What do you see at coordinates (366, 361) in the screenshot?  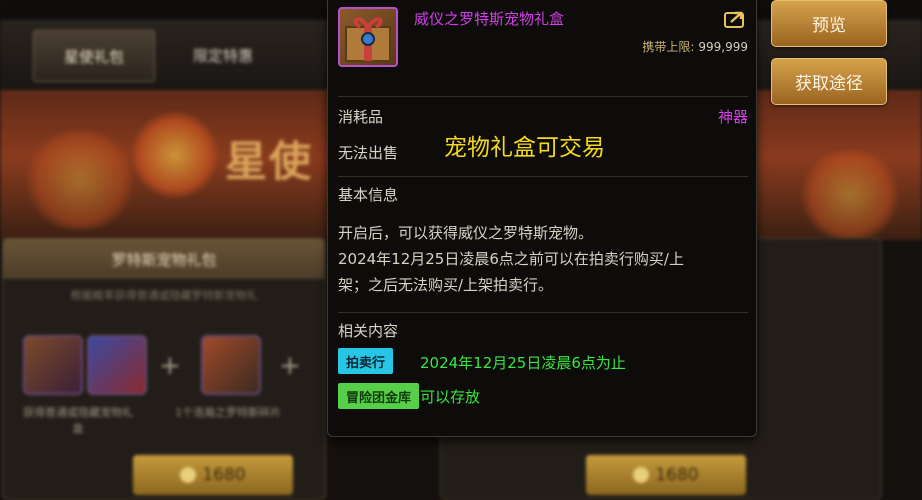 I see `auction-tag: 拍卖行` at bounding box center [366, 361].